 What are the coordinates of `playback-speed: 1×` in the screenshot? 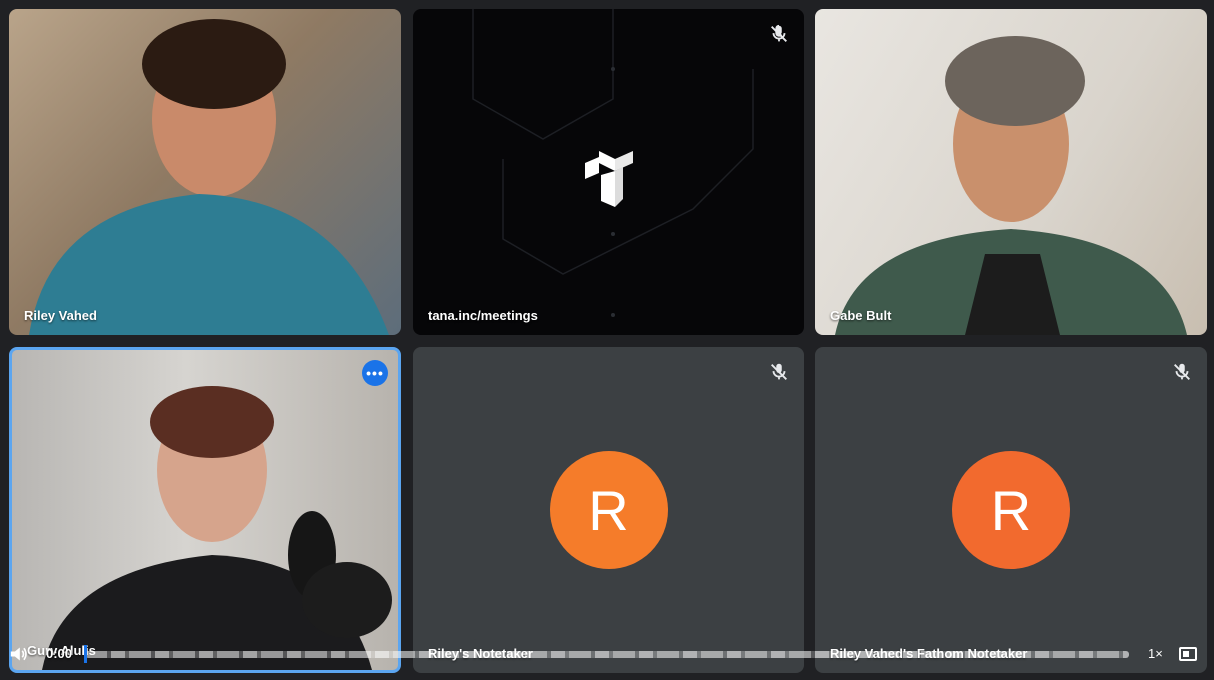 It's located at (1155, 653).